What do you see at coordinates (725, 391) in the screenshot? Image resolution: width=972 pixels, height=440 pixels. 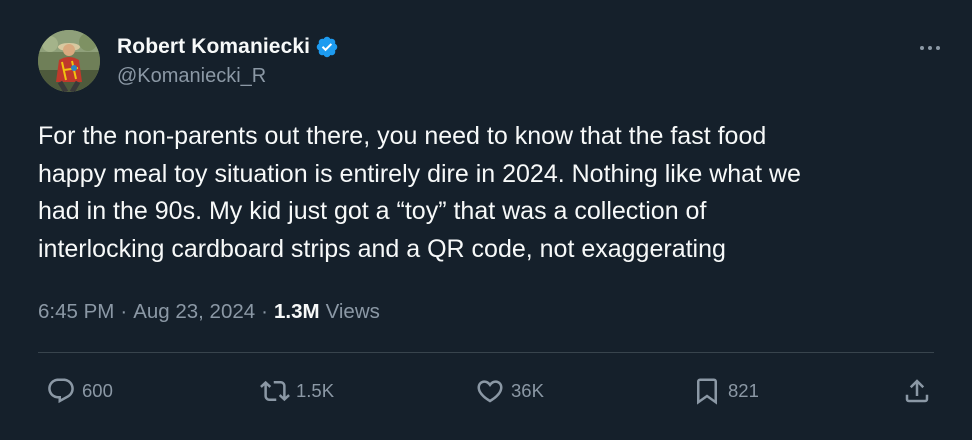 I see `bookmark-button: 821` at bounding box center [725, 391].